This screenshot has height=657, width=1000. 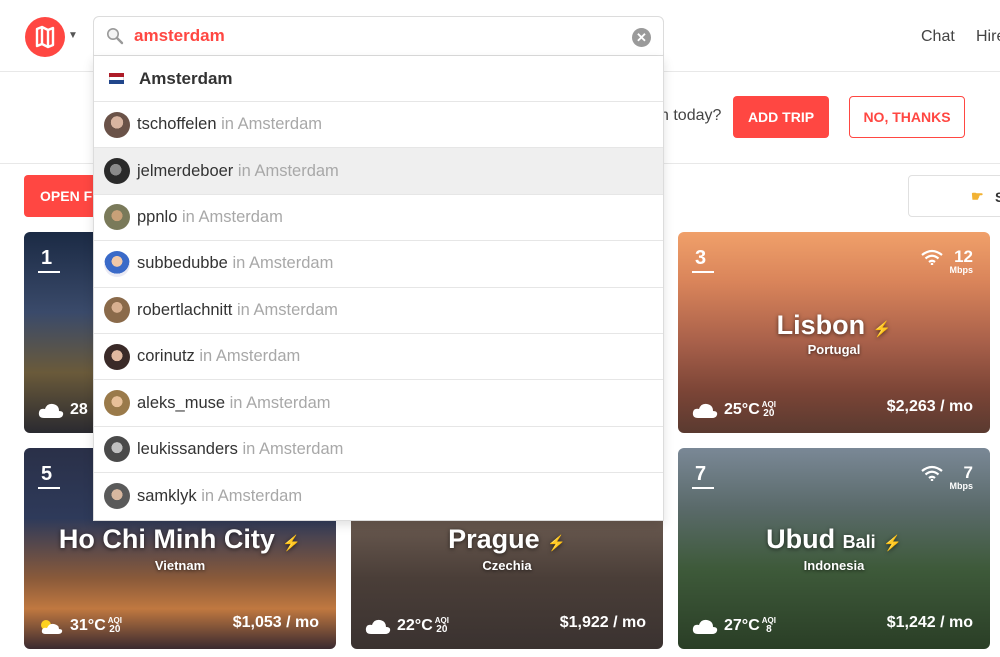 What do you see at coordinates (157, 216) in the screenshot?
I see `username: ppnlo` at bounding box center [157, 216].